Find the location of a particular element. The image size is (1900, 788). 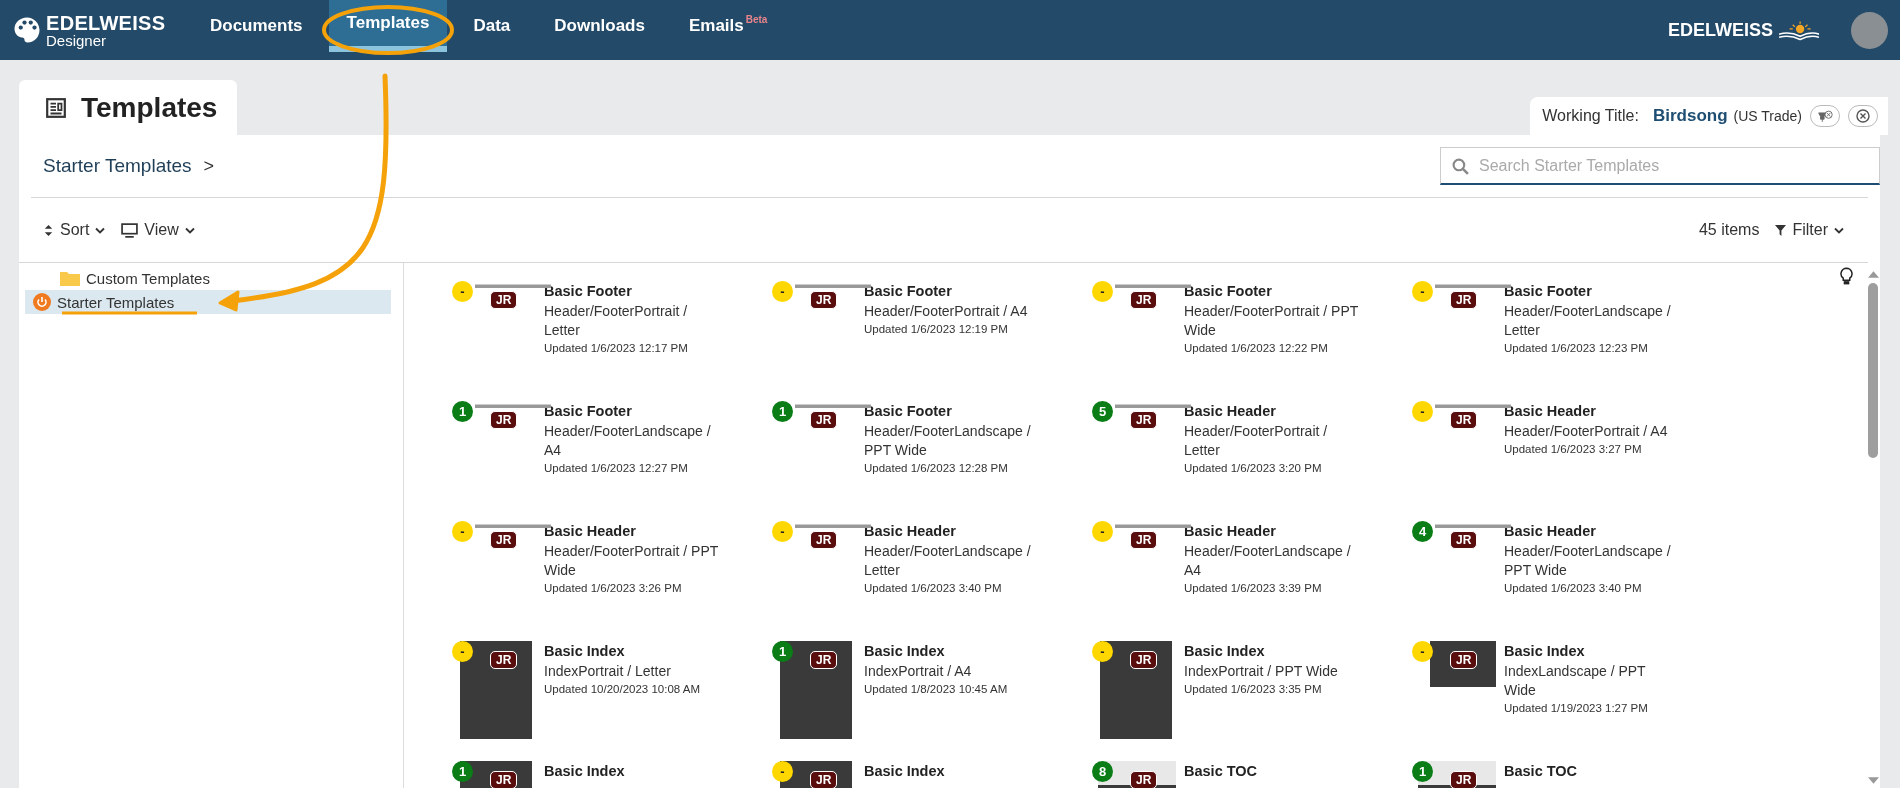

nav-tab: Data is located at coordinates (492, 26).